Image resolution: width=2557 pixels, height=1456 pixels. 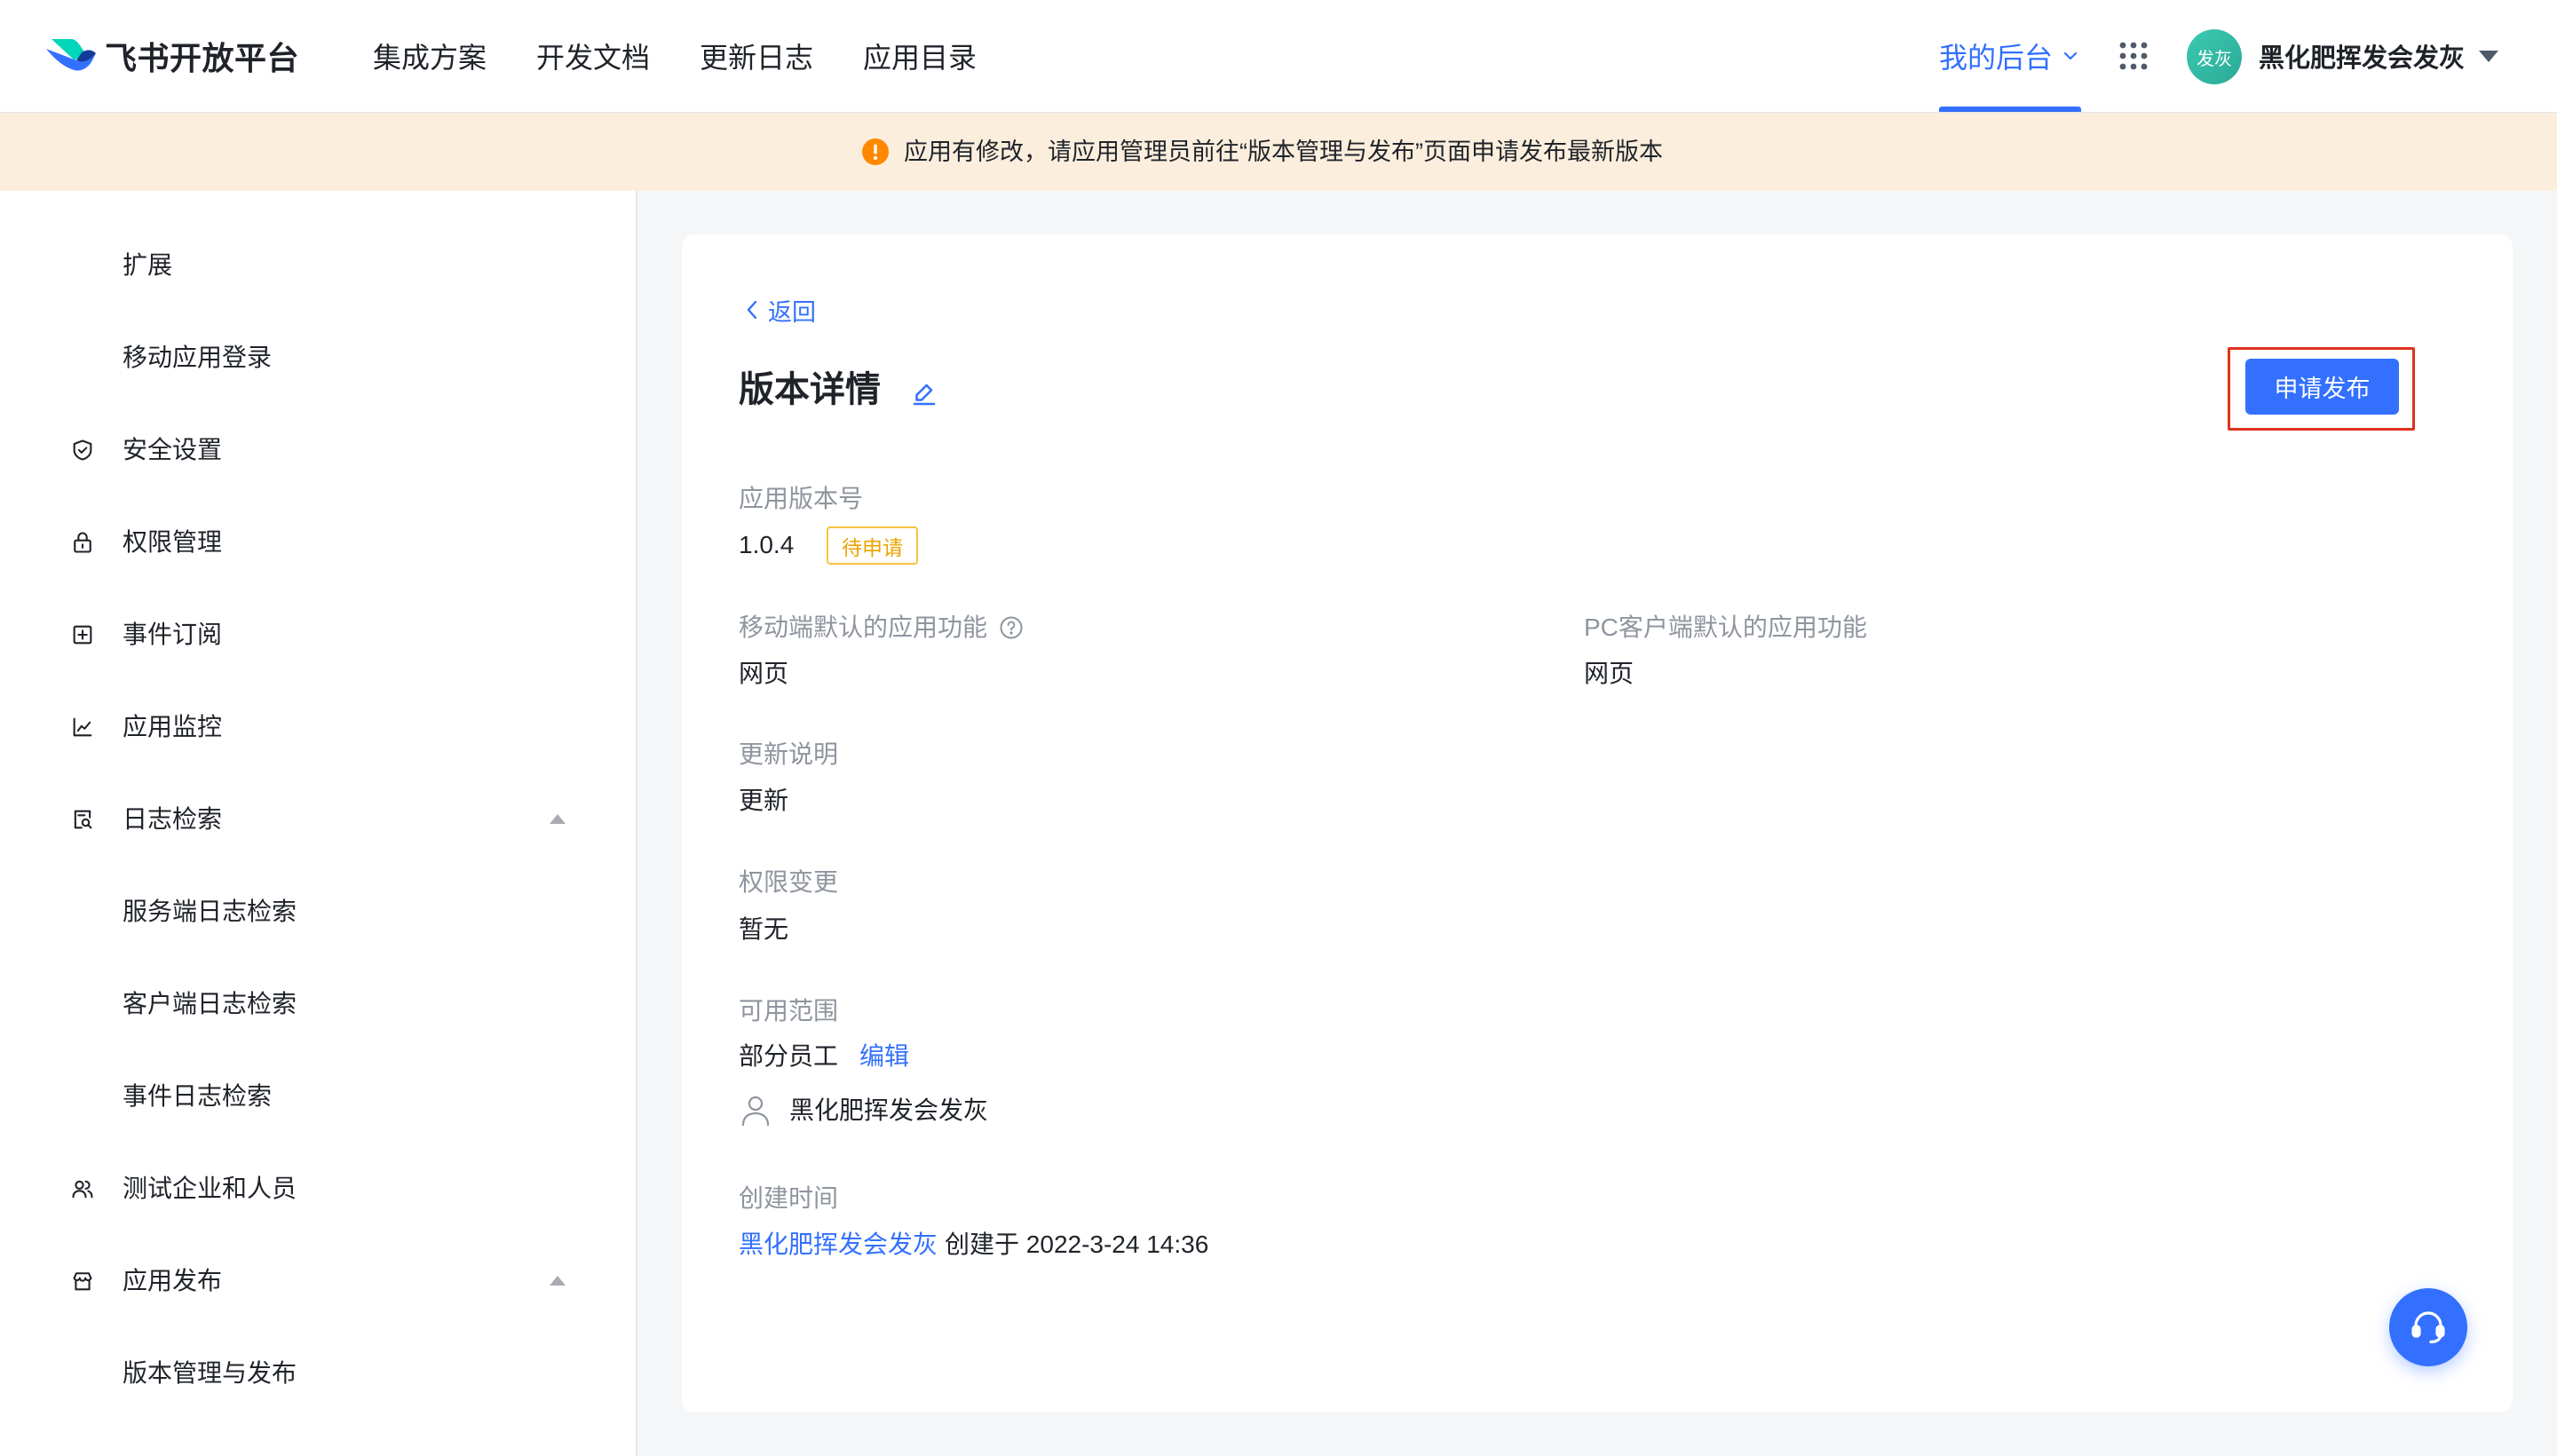 What do you see at coordinates (801, 499) in the screenshot?
I see `version-label: 应用版本号` at bounding box center [801, 499].